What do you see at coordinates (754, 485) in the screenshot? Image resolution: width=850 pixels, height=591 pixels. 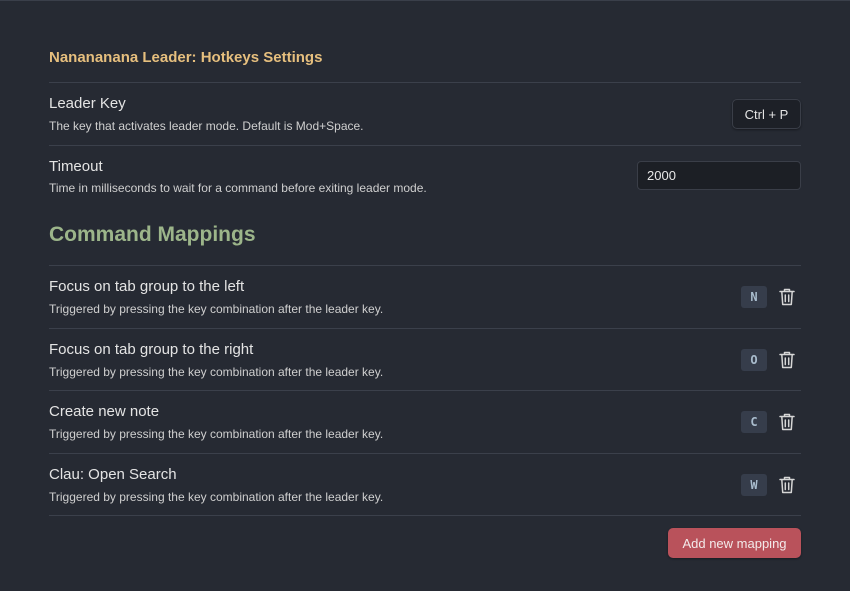 I see `mapping-key-badge: W` at bounding box center [754, 485].